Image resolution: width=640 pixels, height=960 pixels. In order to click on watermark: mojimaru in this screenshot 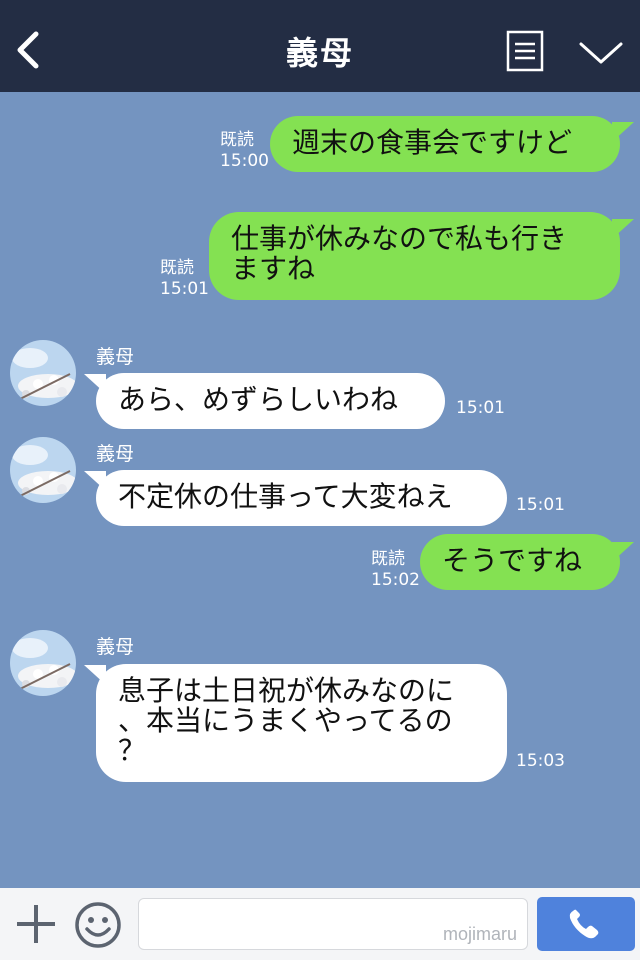, I will do `click(479, 934)`.